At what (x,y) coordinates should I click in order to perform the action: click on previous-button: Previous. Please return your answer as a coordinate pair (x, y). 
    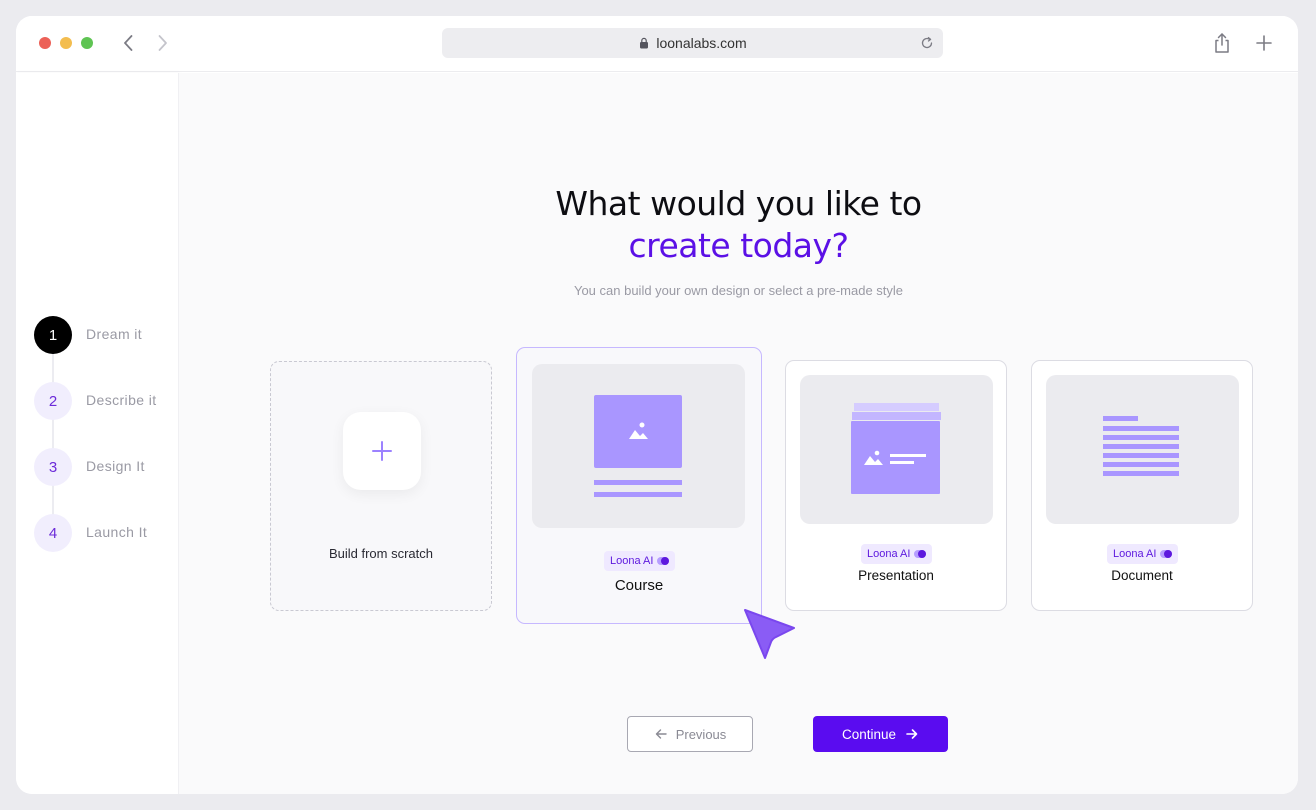
    Looking at the image, I should click on (690, 734).